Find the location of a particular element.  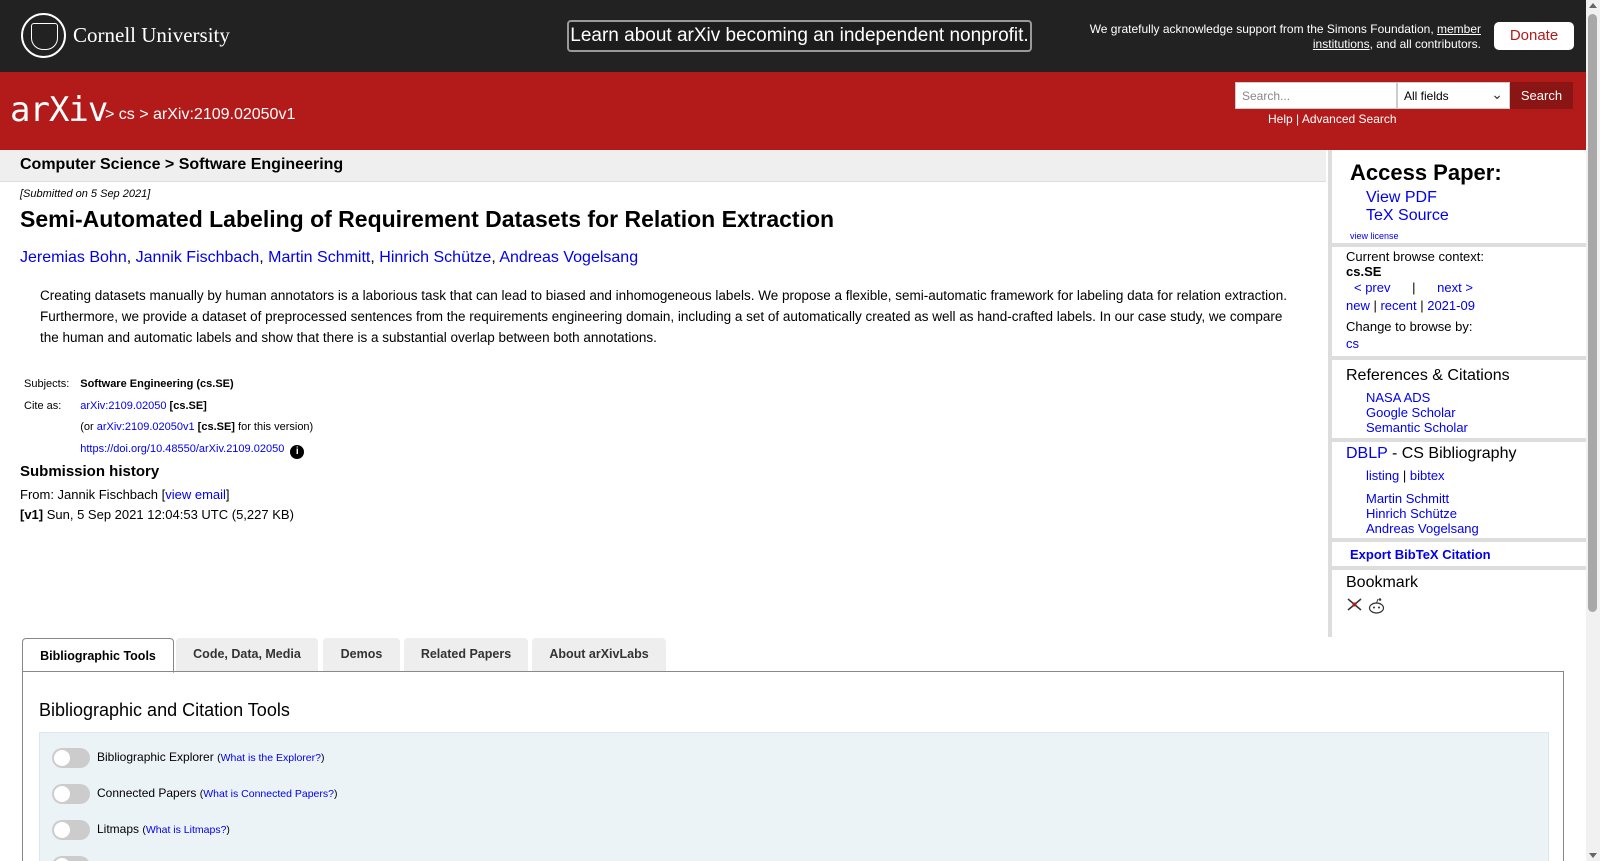

tex-source-link: TeX Source is located at coordinates (1407, 216).